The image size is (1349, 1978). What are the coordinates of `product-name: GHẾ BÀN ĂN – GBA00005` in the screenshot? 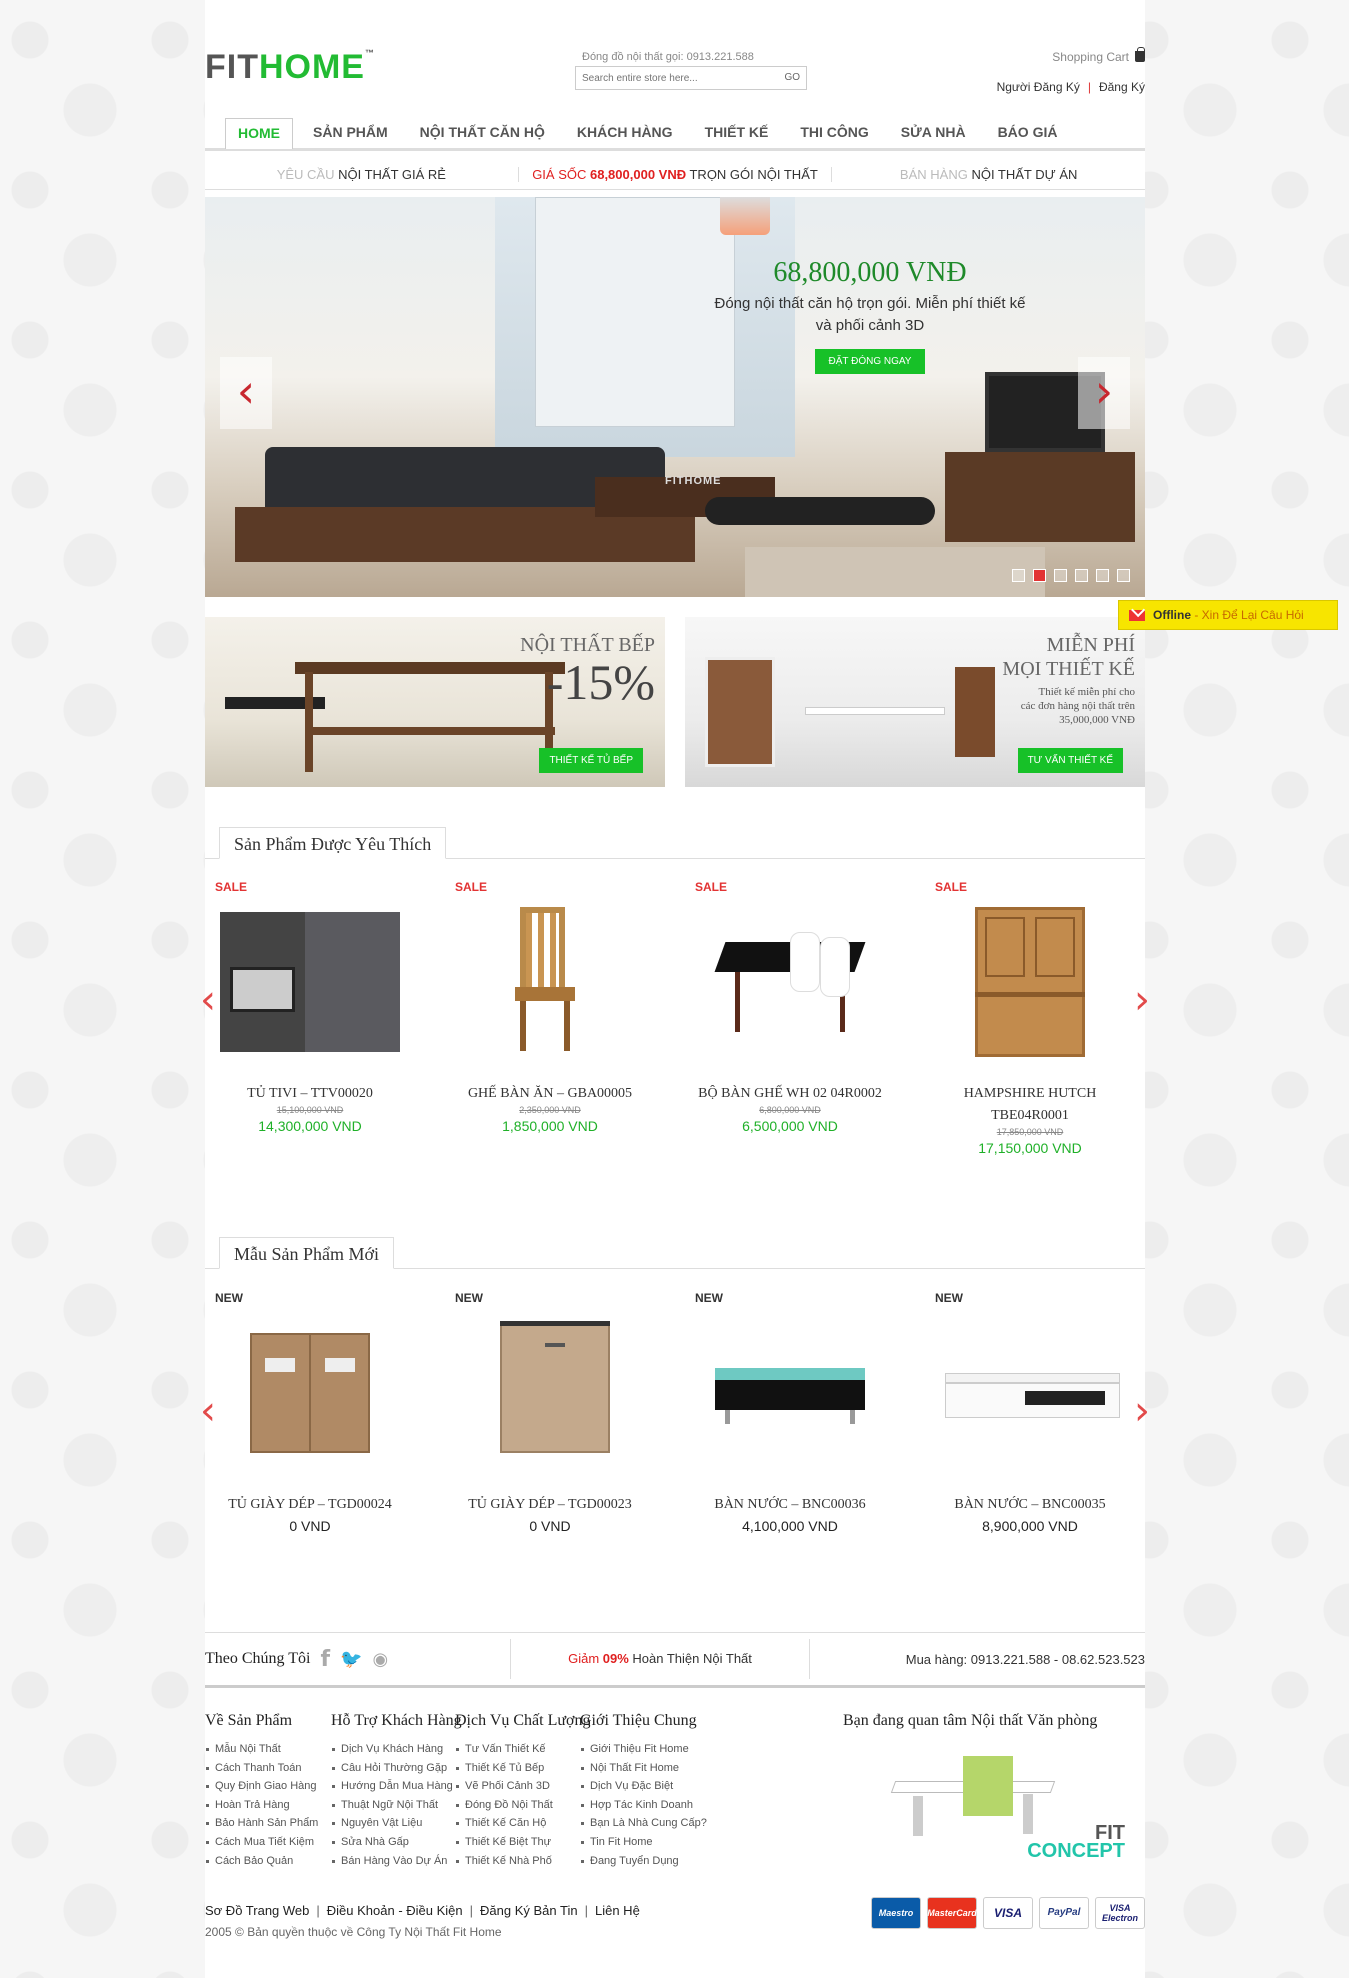 It's located at (550, 1094).